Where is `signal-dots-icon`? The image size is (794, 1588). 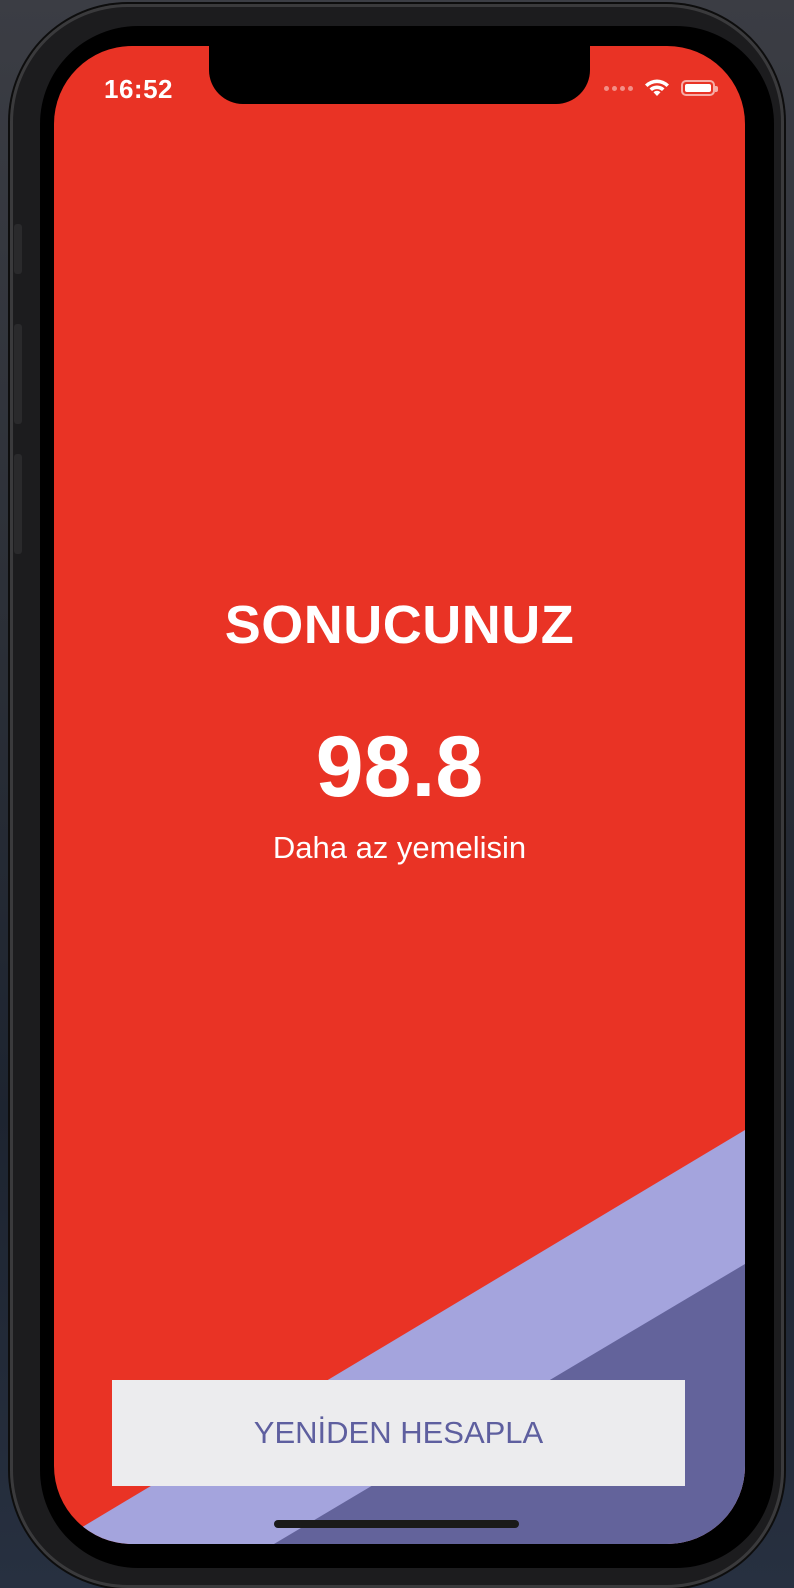 signal-dots-icon is located at coordinates (618, 88).